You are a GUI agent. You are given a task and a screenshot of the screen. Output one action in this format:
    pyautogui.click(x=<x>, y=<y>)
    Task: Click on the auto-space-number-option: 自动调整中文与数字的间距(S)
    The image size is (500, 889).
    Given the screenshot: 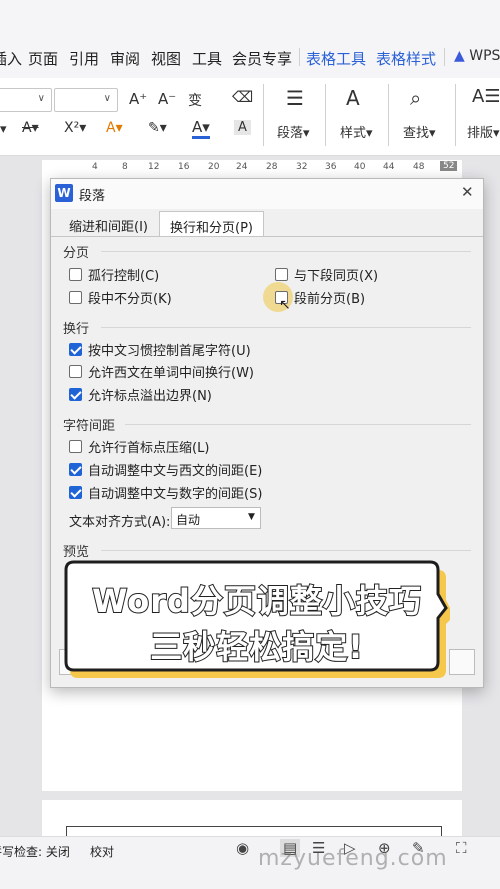 What is the action you would take?
    pyautogui.click(x=166, y=492)
    